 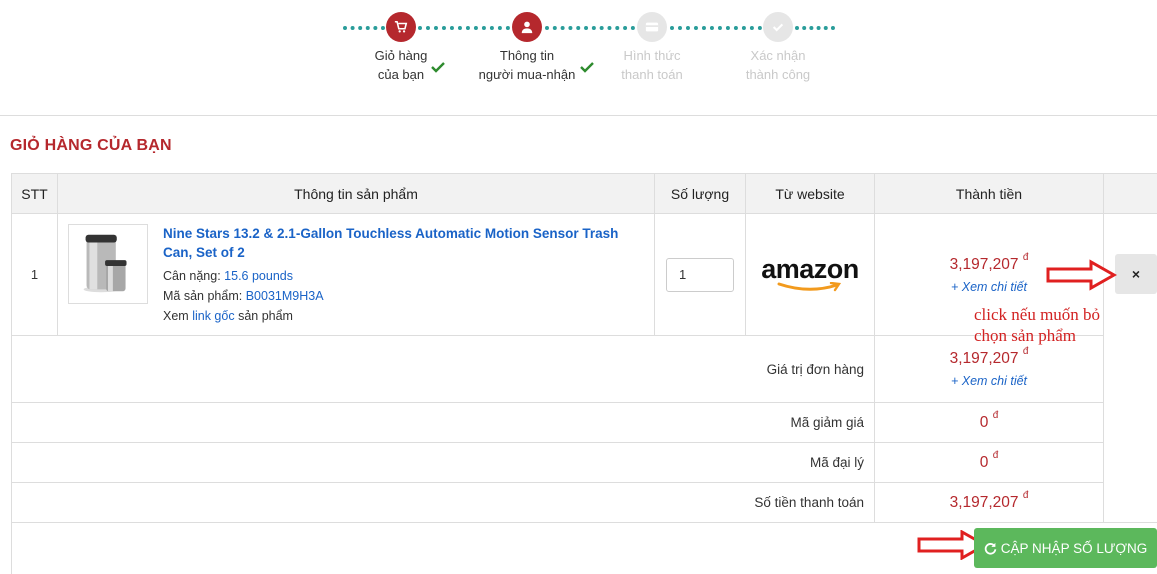 What do you see at coordinates (527, 55) in the screenshot?
I see `step-label-line: Thông tin` at bounding box center [527, 55].